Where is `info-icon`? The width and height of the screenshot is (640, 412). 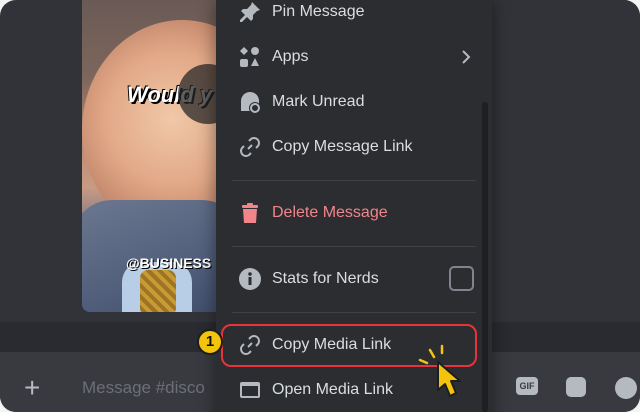 info-icon is located at coordinates (250, 279).